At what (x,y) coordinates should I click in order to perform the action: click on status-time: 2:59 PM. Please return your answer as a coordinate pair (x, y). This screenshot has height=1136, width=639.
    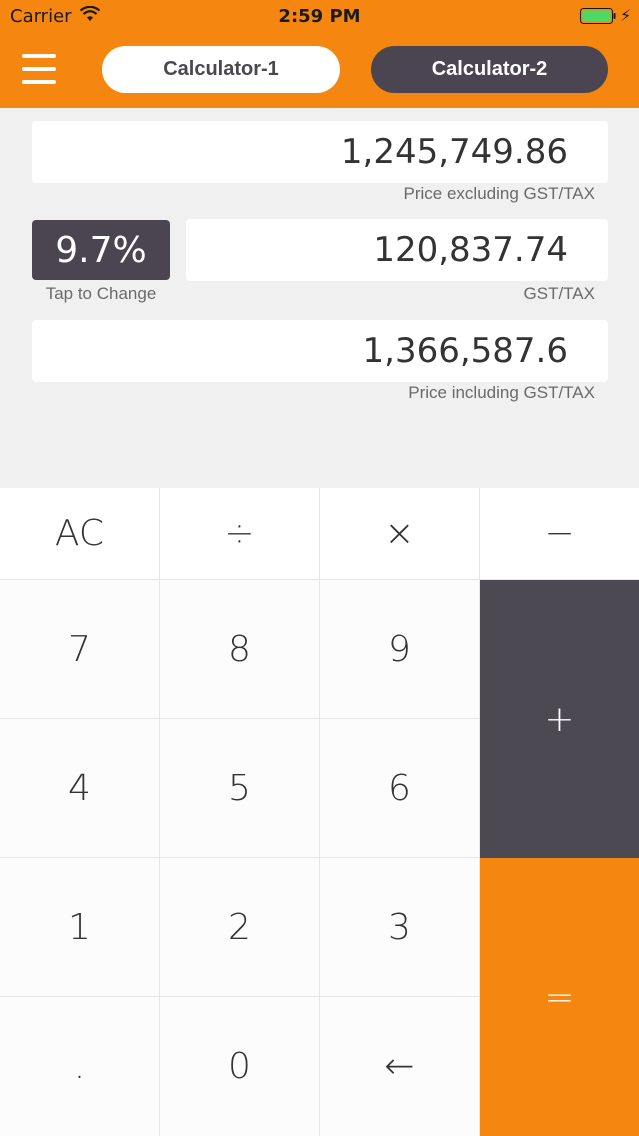
    Looking at the image, I should click on (319, 16).